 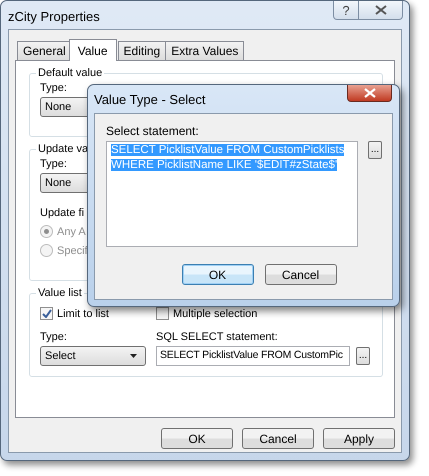 I want to click on dialog-title: Value Type - Select, so click(x=150, y=99).